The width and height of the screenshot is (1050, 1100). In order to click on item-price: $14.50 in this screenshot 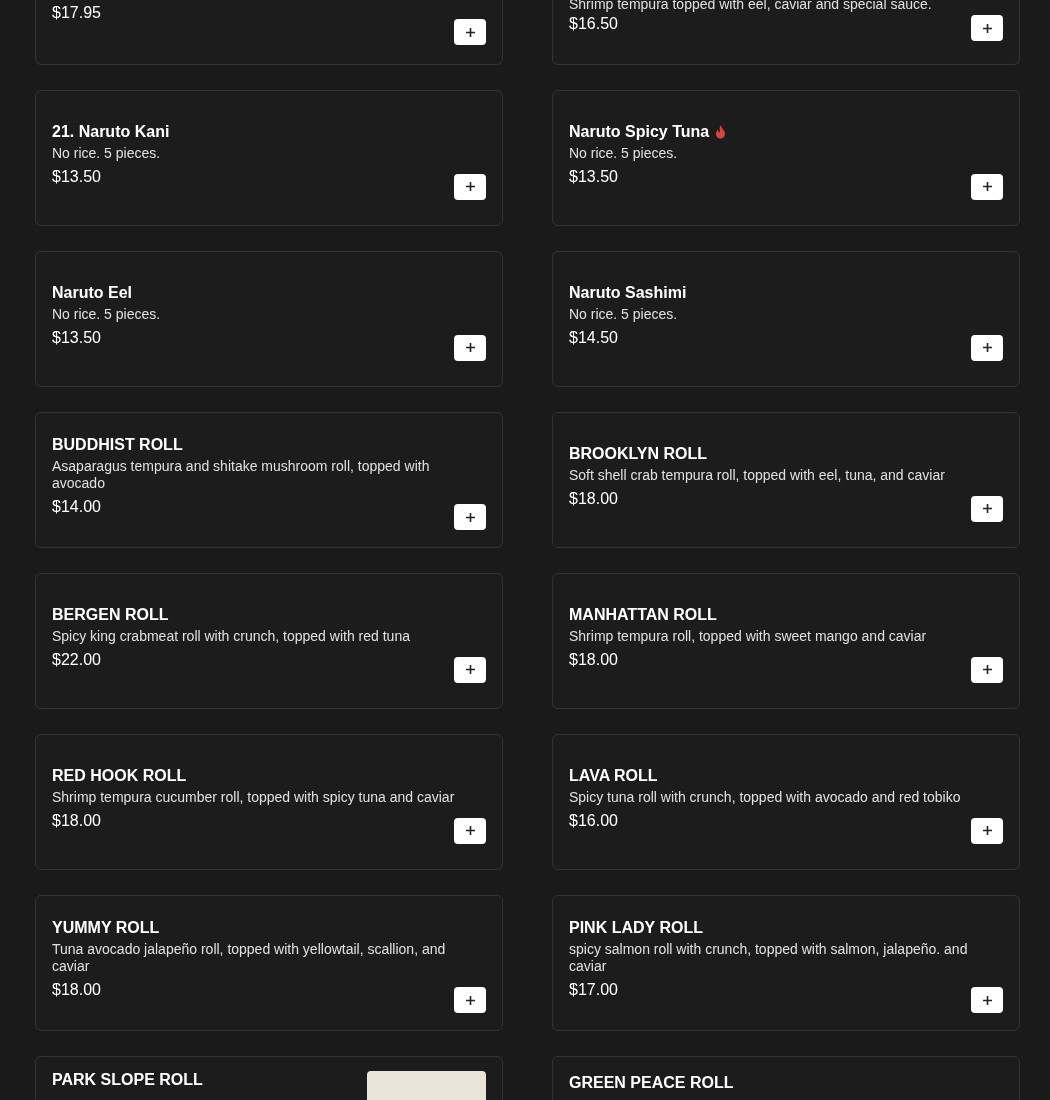, I will do `click(593, 337)`.